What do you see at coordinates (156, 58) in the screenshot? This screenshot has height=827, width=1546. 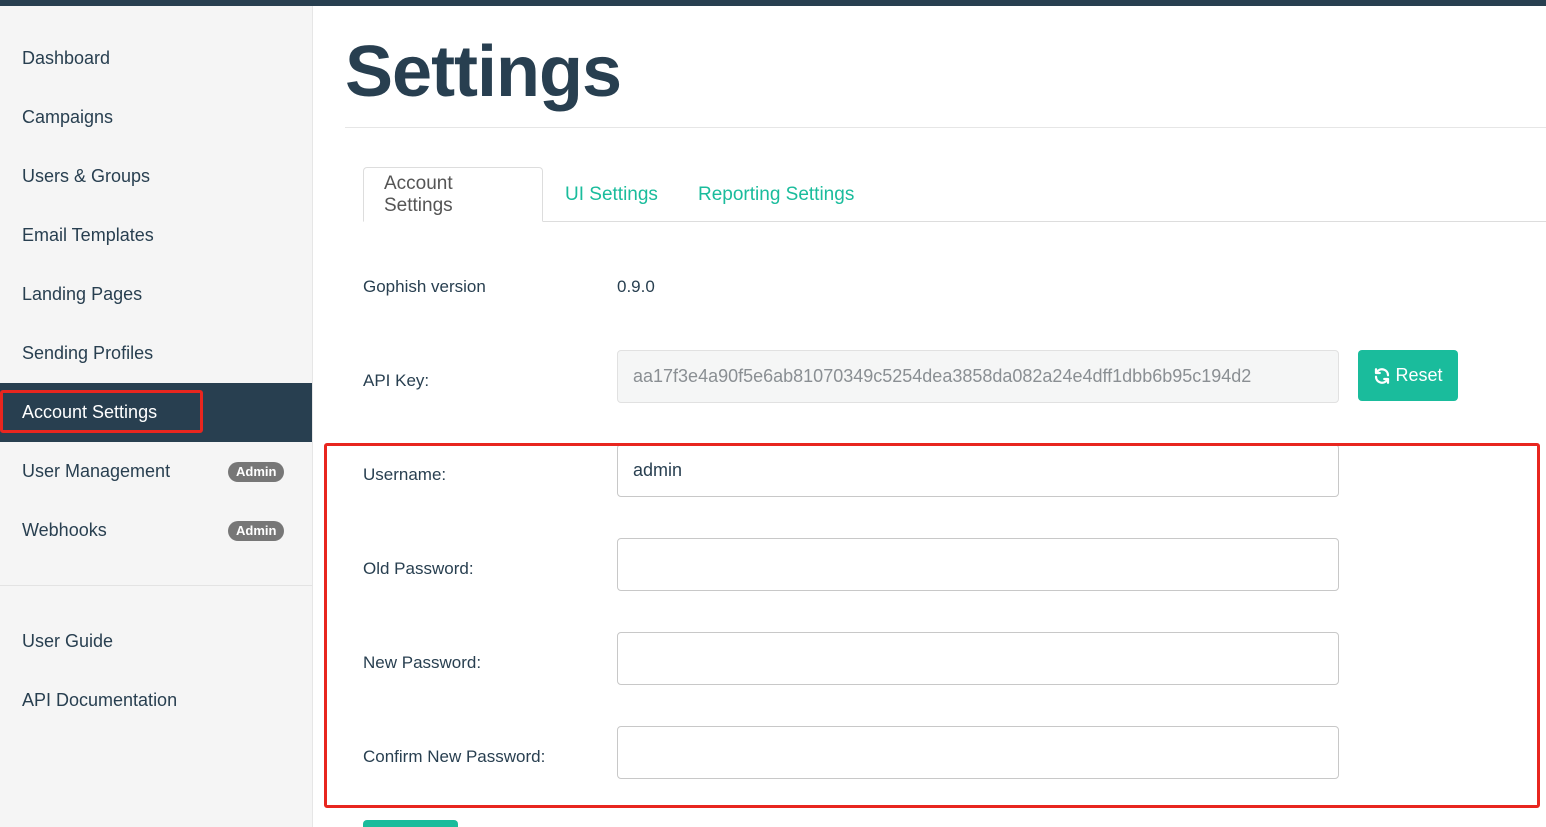 I see `sidebar-item-dashboard: Dashboard` at bounding box center [156, 58].